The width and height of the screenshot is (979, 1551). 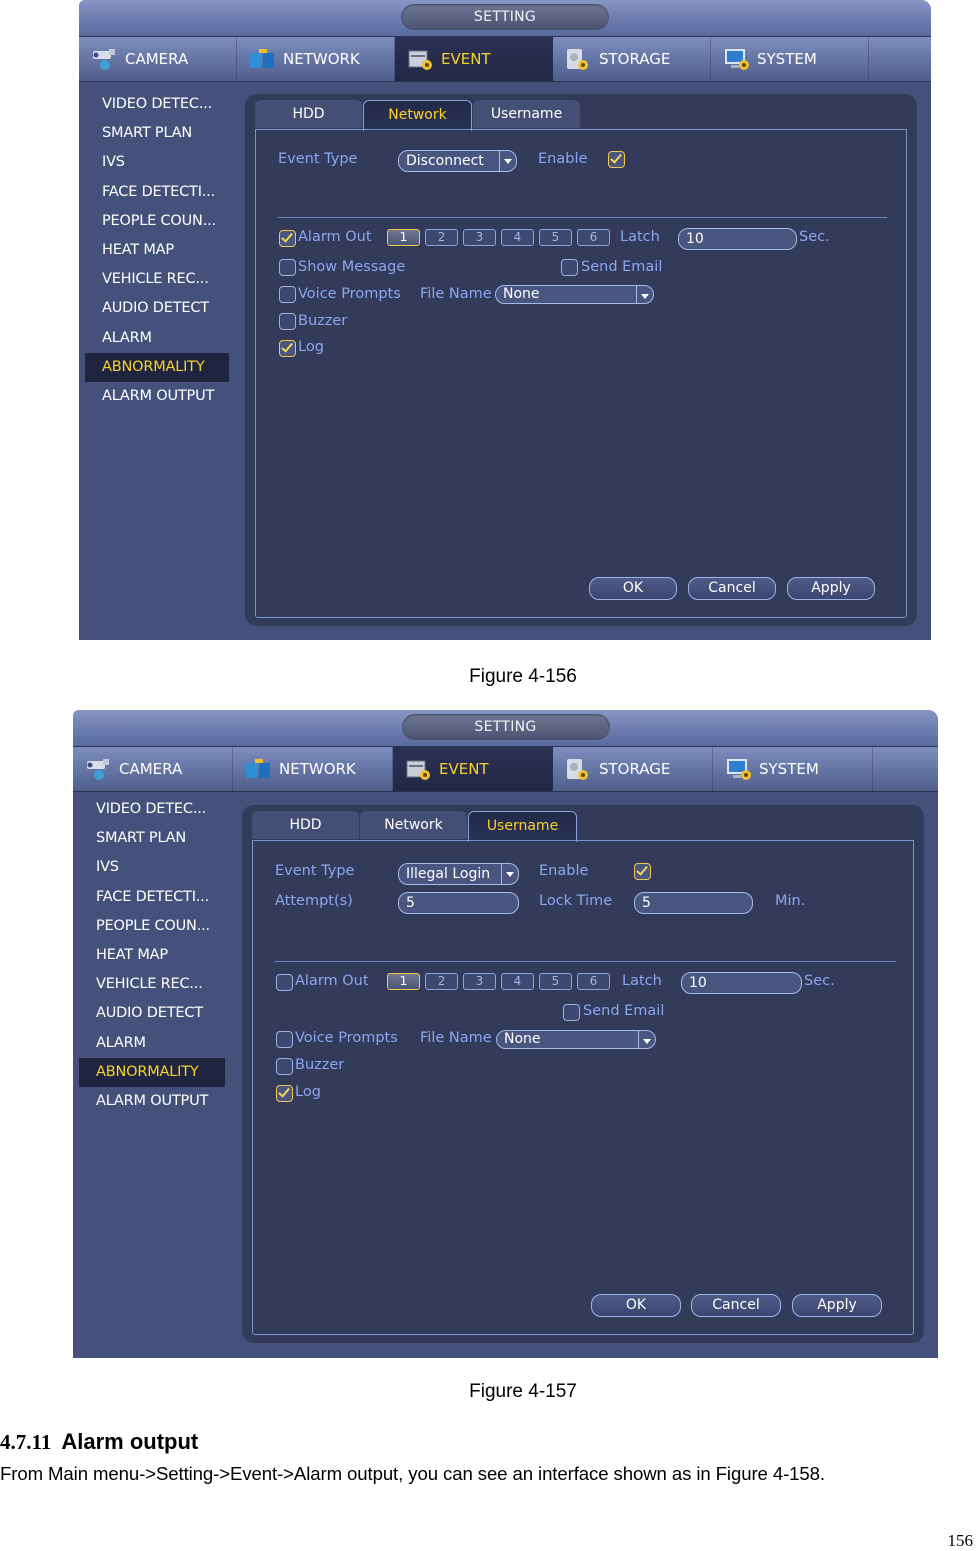 What do you see at coordinates (99, 769) in the screenshot?
I see `camera-icon` at bounding box center [99, 769].